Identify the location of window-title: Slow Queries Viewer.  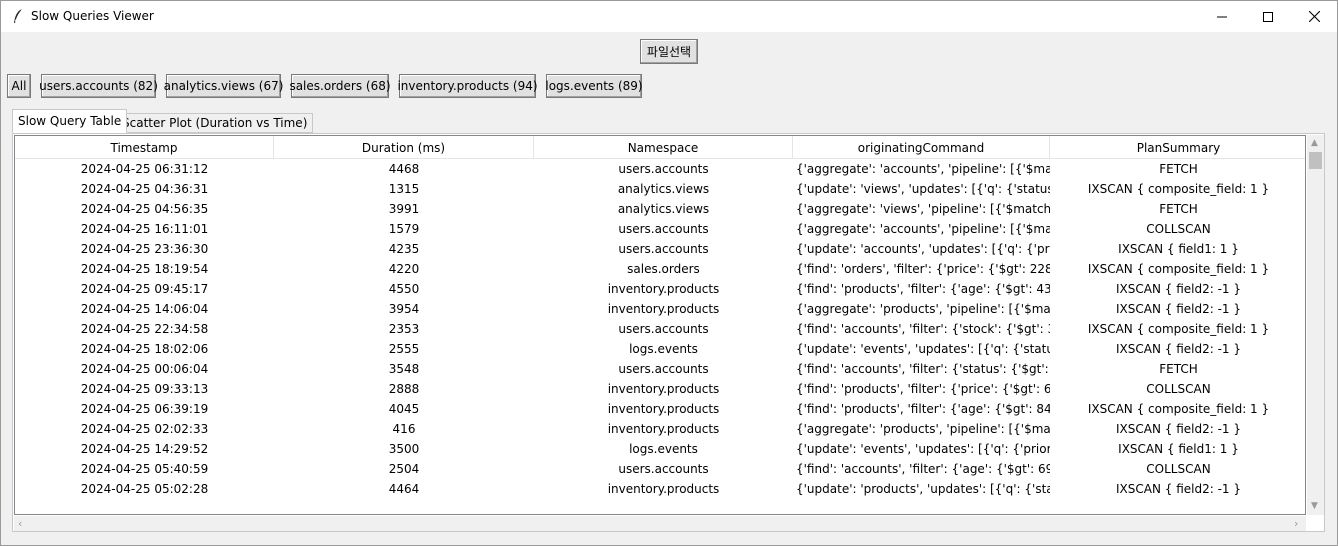
(92, 16).